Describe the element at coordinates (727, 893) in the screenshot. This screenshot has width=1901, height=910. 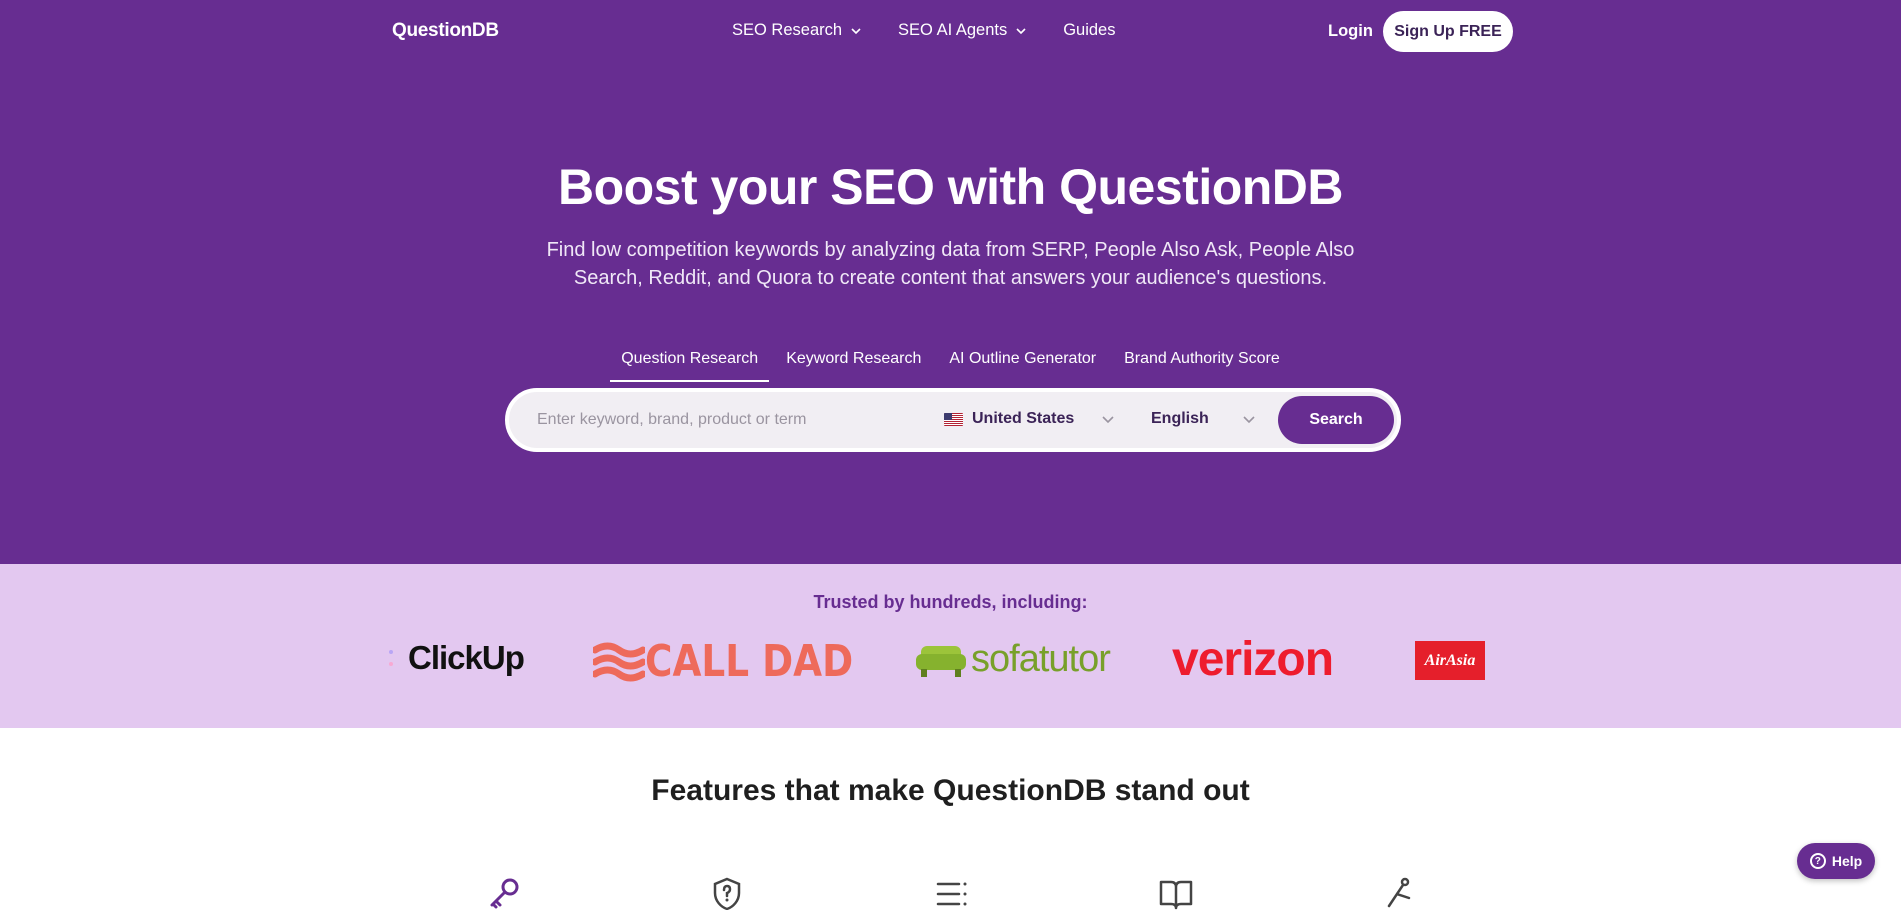
I see `shield-question-icon` at that location.